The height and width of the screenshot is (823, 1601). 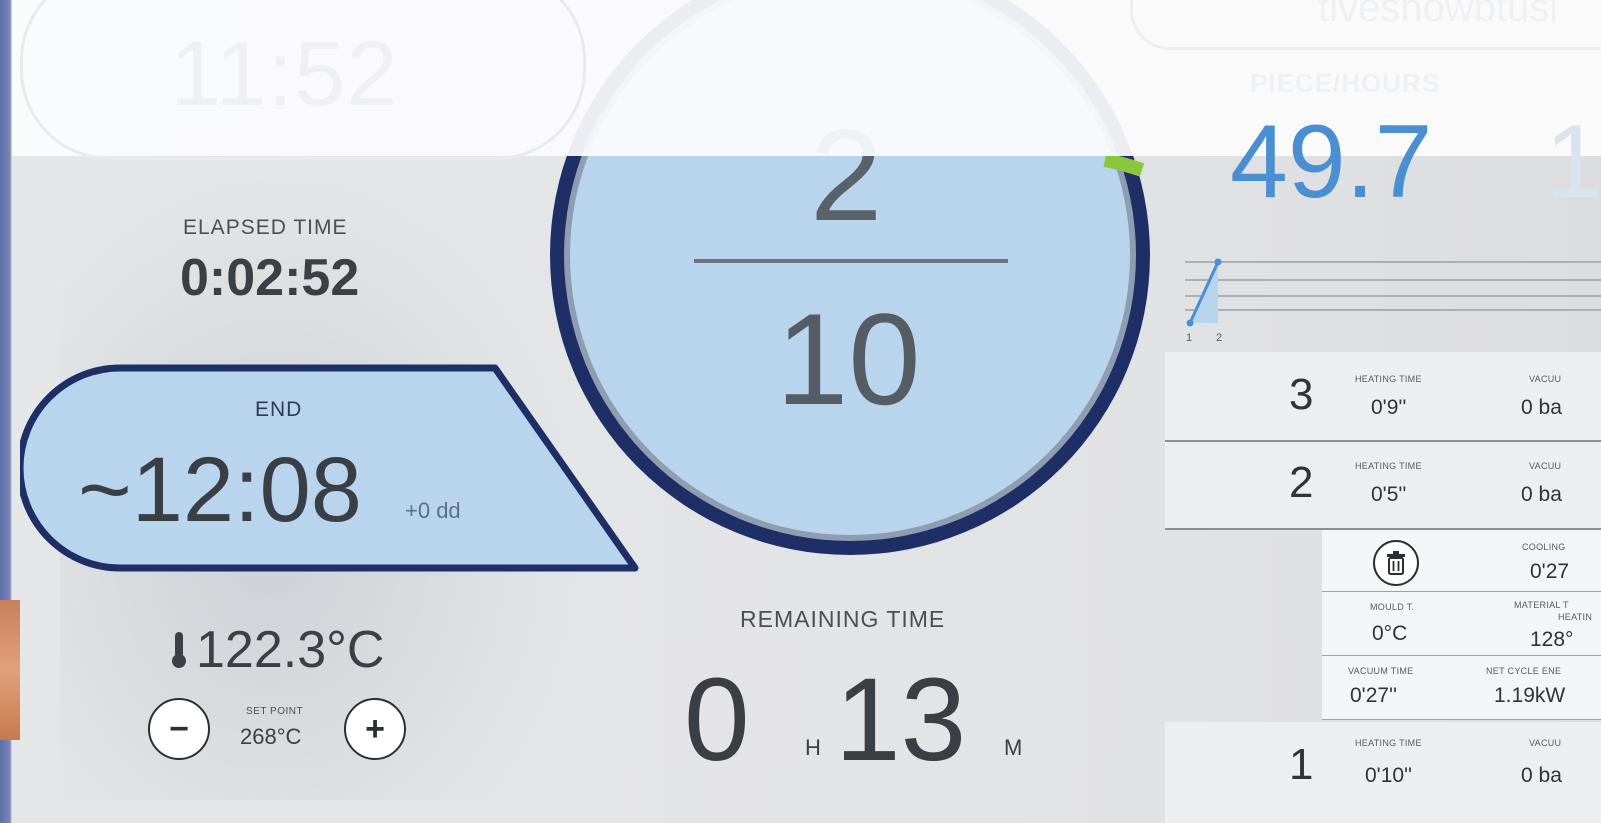 I want to click on material-temp-value: 128°, so click(x=1552, y=639).